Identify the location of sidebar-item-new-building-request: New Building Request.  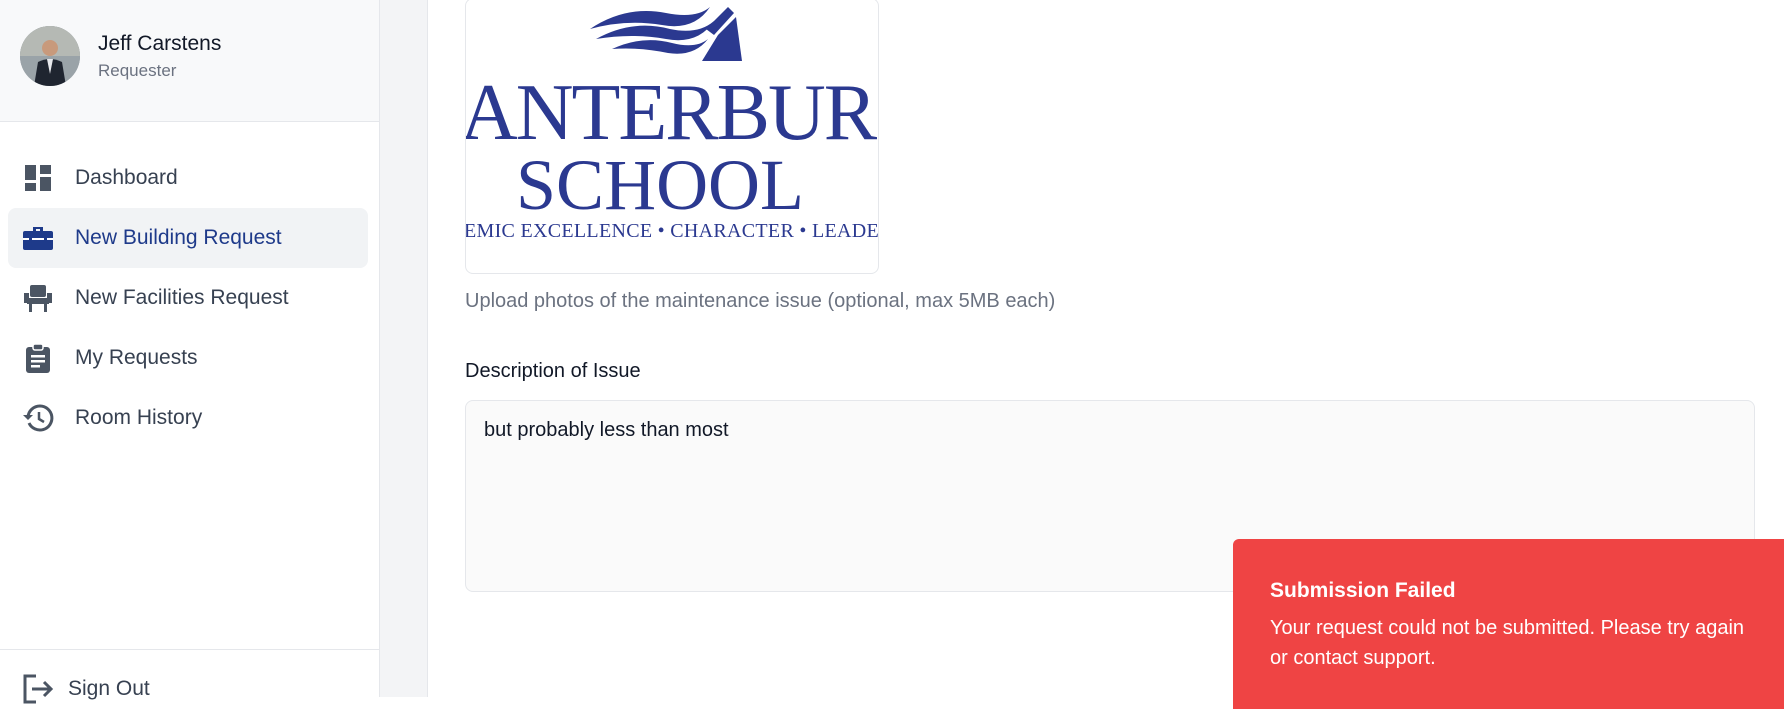
(188, 238).